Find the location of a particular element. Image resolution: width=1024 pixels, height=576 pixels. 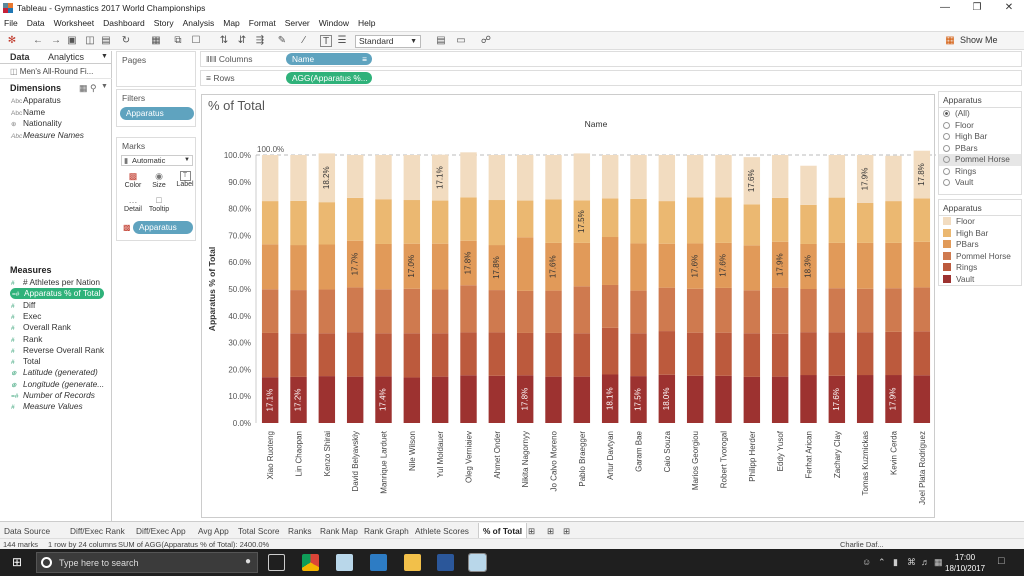

tab-analytics: Analytics is located at coordinates (66, 57).